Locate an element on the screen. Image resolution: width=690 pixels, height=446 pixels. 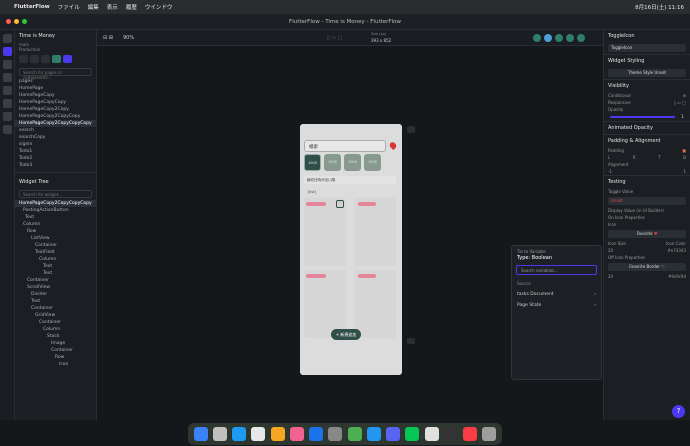
api-icon is located at coordinates (7, 90).